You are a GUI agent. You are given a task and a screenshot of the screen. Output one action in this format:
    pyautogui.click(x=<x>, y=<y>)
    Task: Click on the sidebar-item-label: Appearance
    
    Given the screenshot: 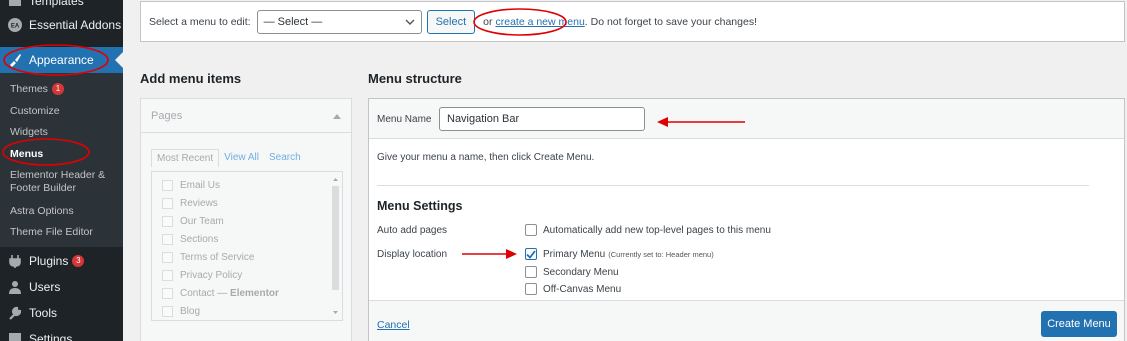 What is the action you would take?
    pyautogui.click(x=61, y=60)
    